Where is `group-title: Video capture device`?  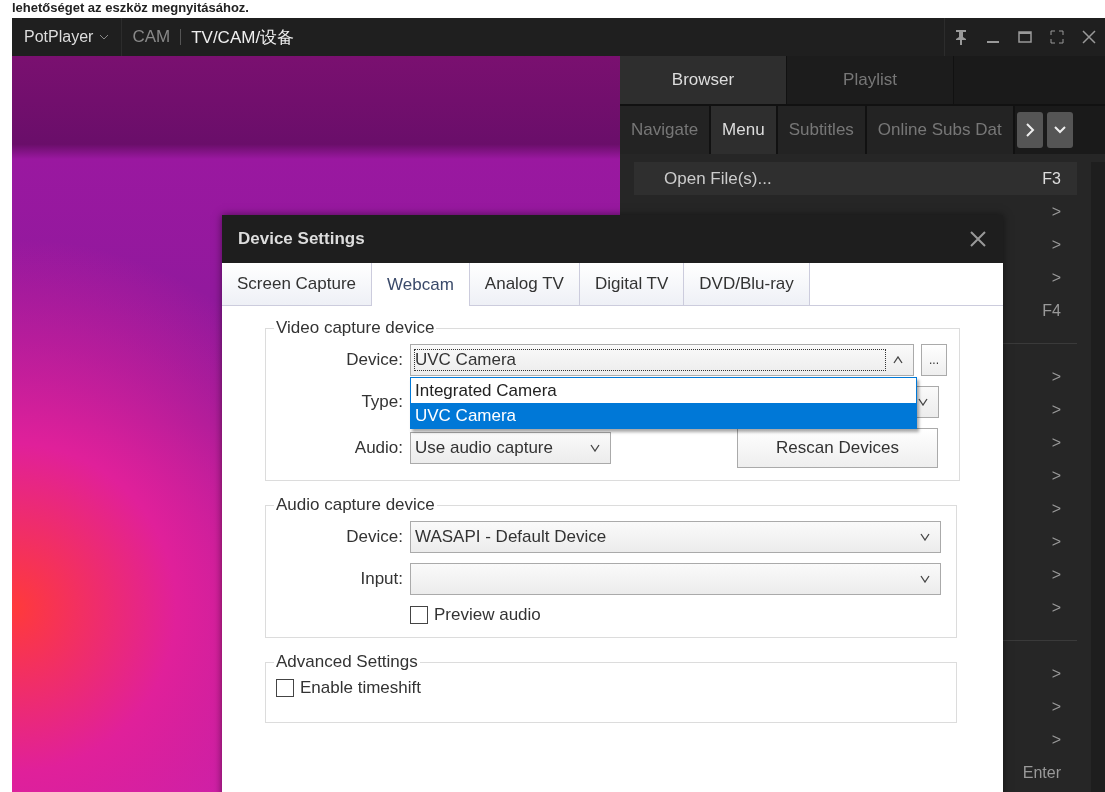 group-title: Video capture device is located at coordinates (355, 328).